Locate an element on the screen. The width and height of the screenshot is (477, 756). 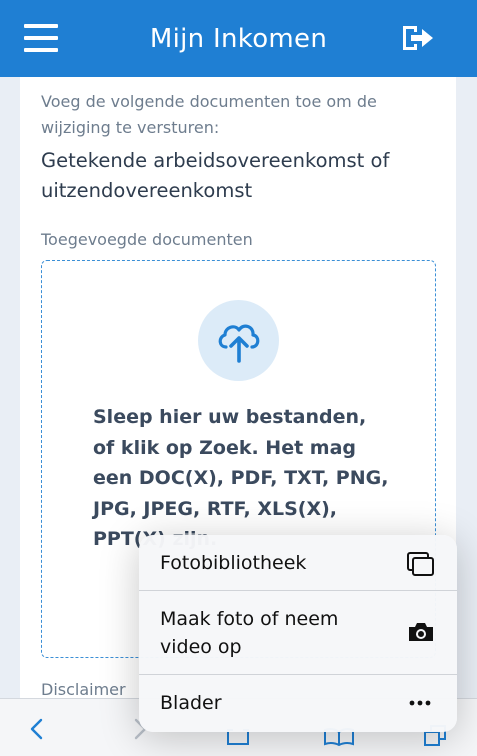
back-icon is located at coordinates (37, 729).